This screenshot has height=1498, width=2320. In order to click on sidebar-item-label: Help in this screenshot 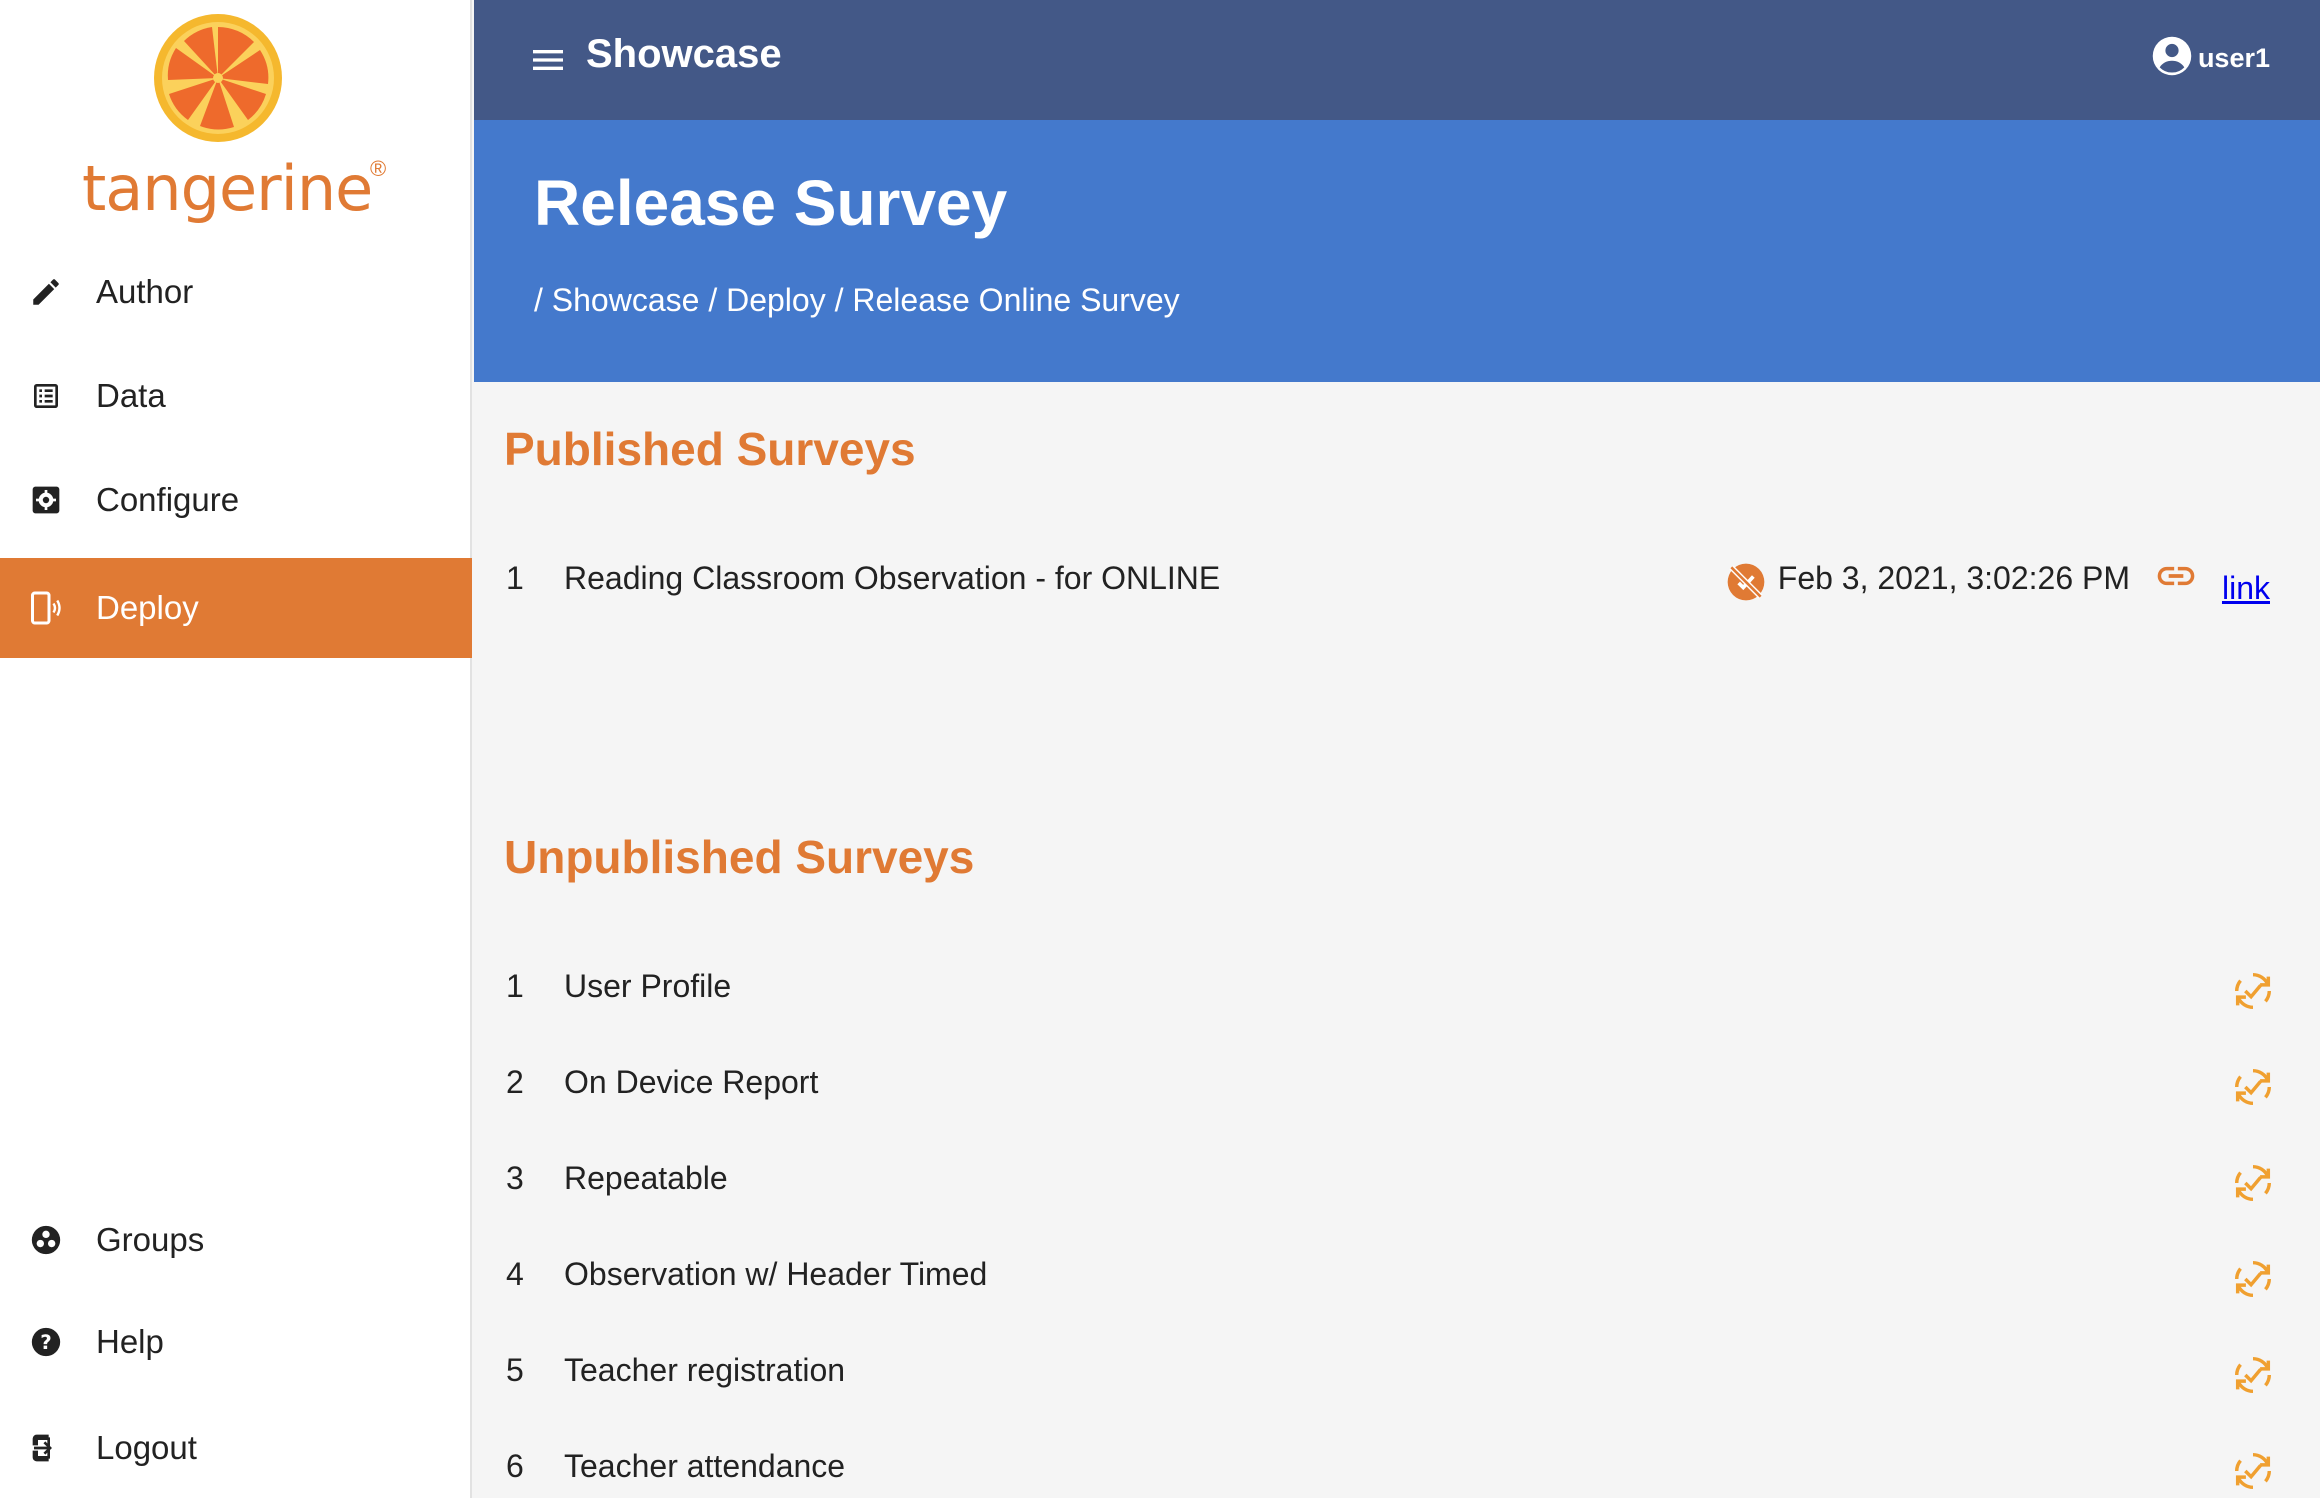, I will do `click(130, 1341)`.